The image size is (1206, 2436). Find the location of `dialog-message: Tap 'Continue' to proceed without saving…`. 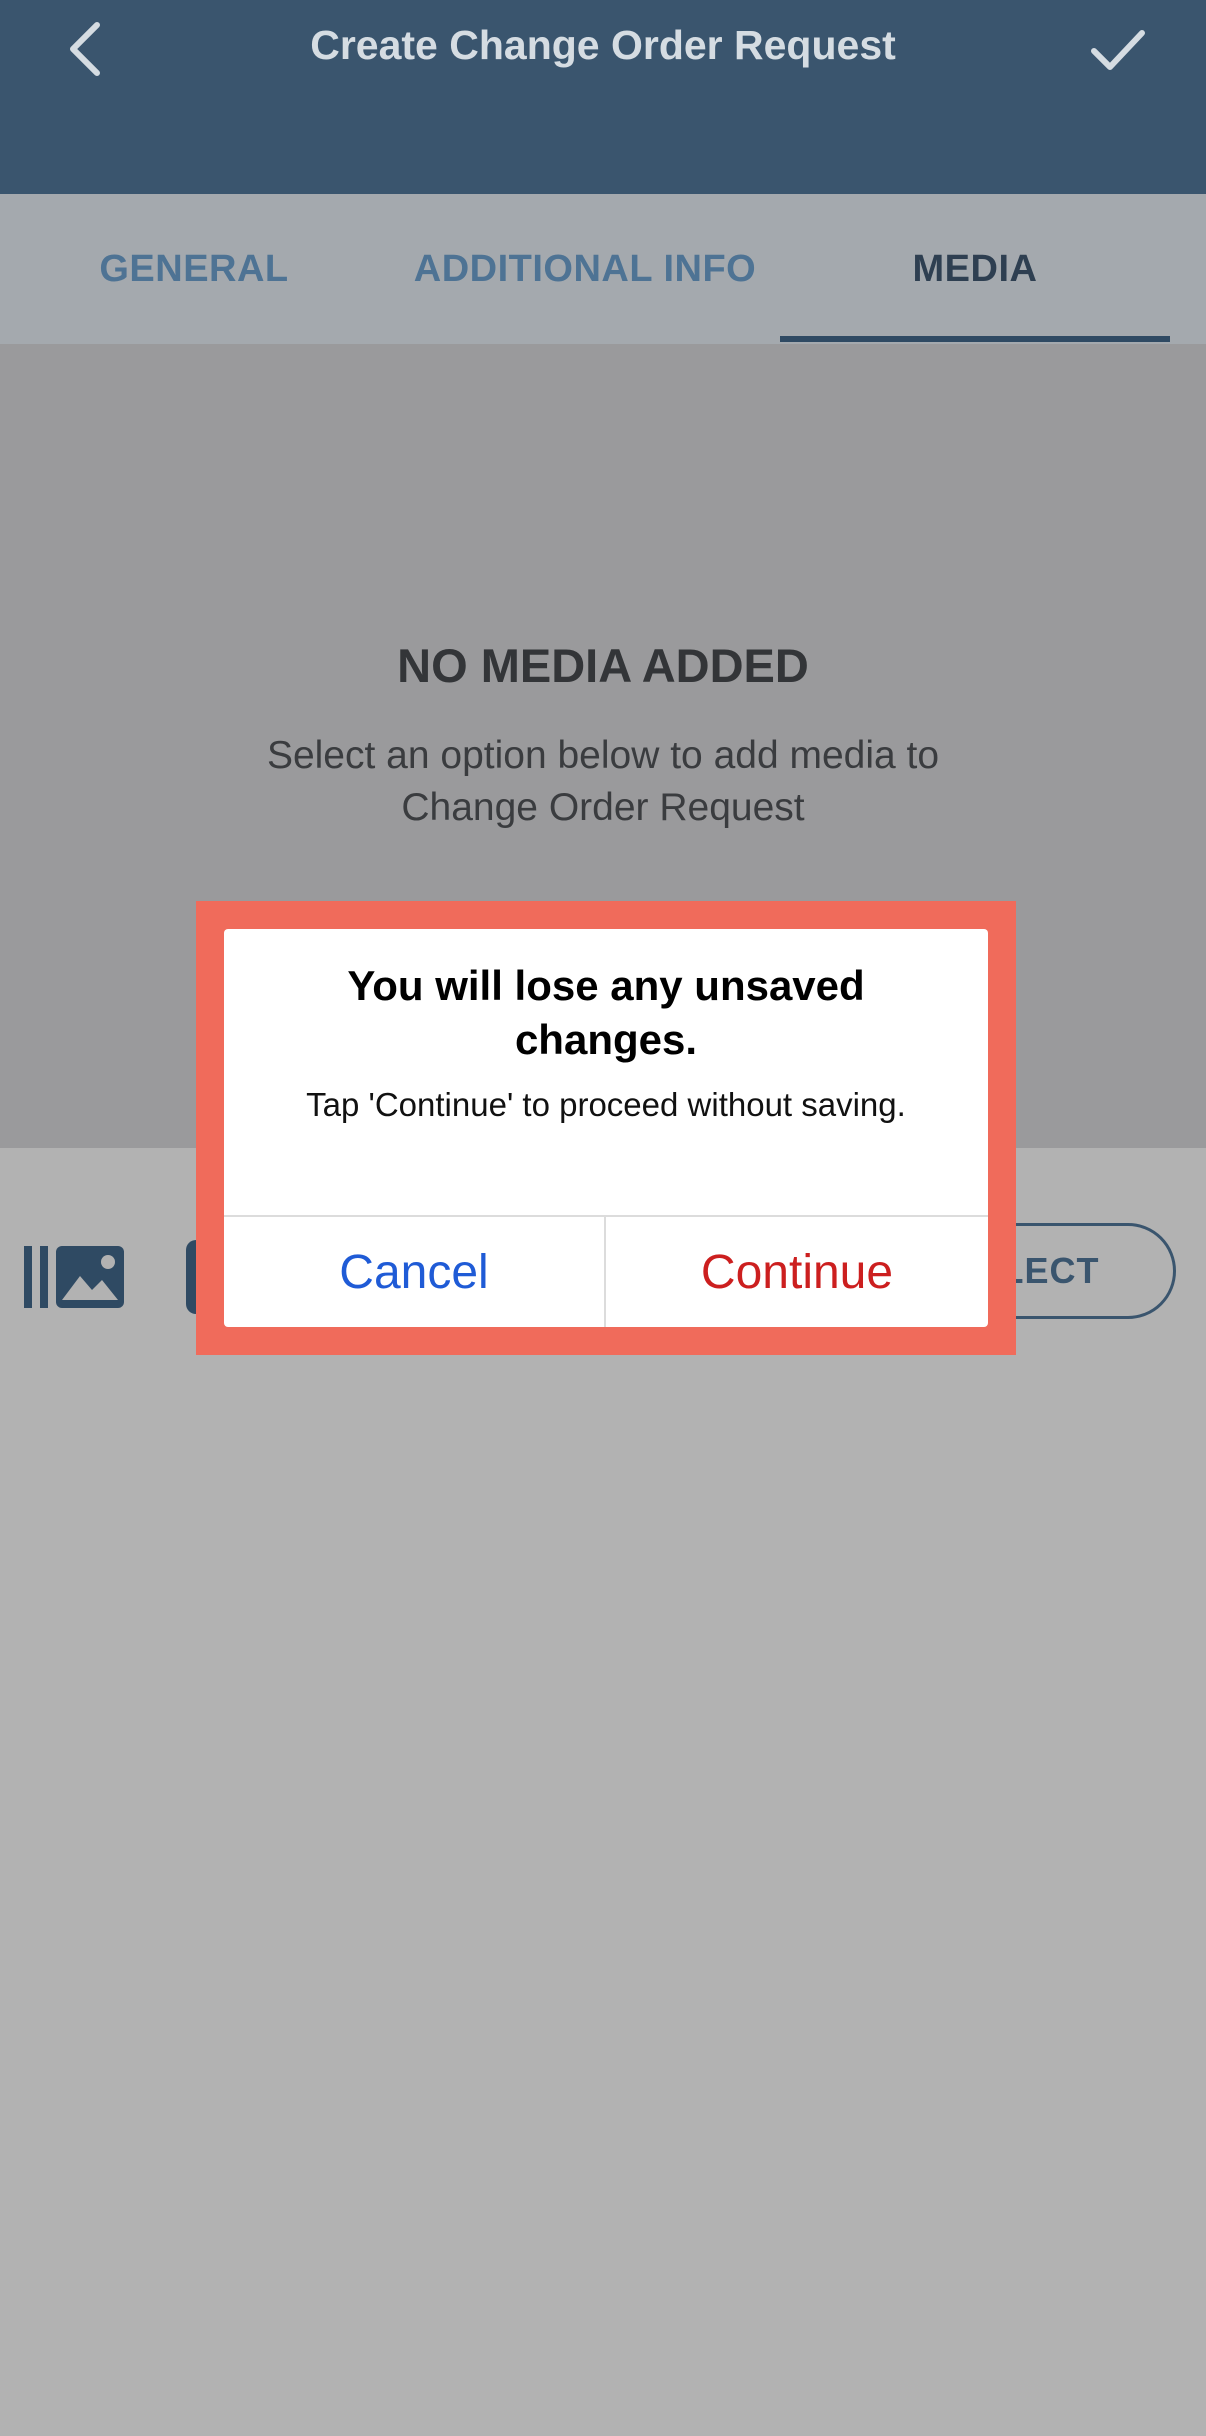

dialog-message: Tap 'Continue' to proceed without saving… is located at coordinates (606, 1104).